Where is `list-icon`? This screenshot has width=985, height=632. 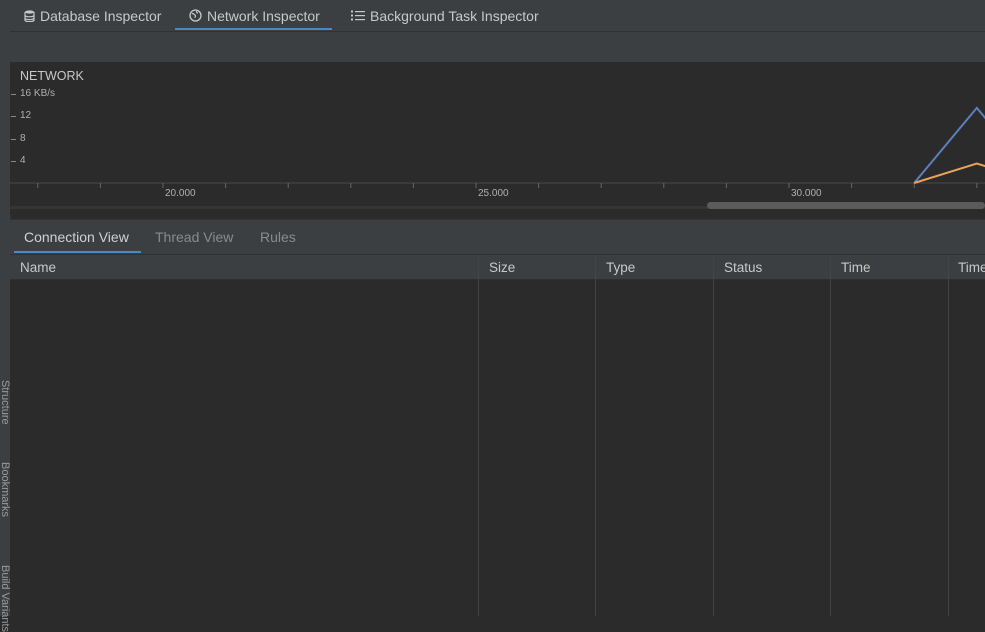 list-icon is located at coordinates (358, 15).